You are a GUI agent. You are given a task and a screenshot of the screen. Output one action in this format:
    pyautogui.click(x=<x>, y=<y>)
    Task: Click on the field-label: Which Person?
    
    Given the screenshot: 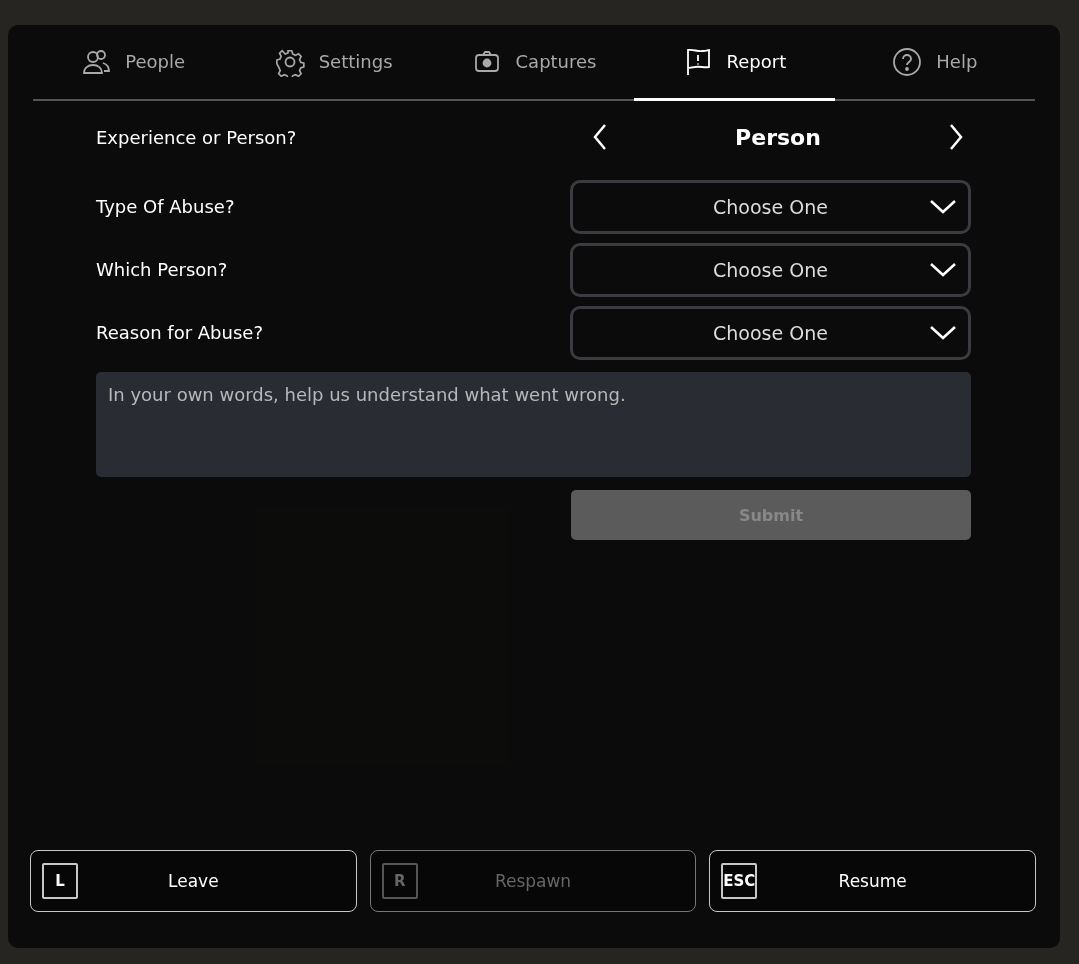 What is the action you would take?
    pyautogui.click(x=162, y=269)
    